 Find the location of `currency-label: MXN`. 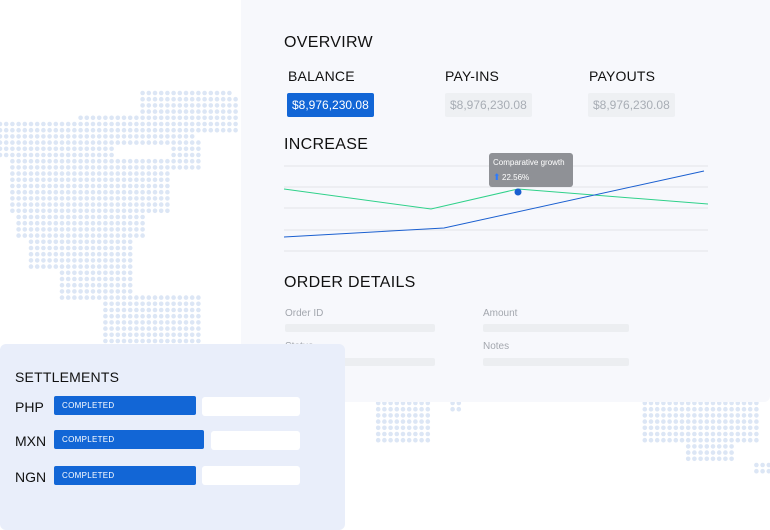

currency-label: MXN is located at coordinates (31, 441).